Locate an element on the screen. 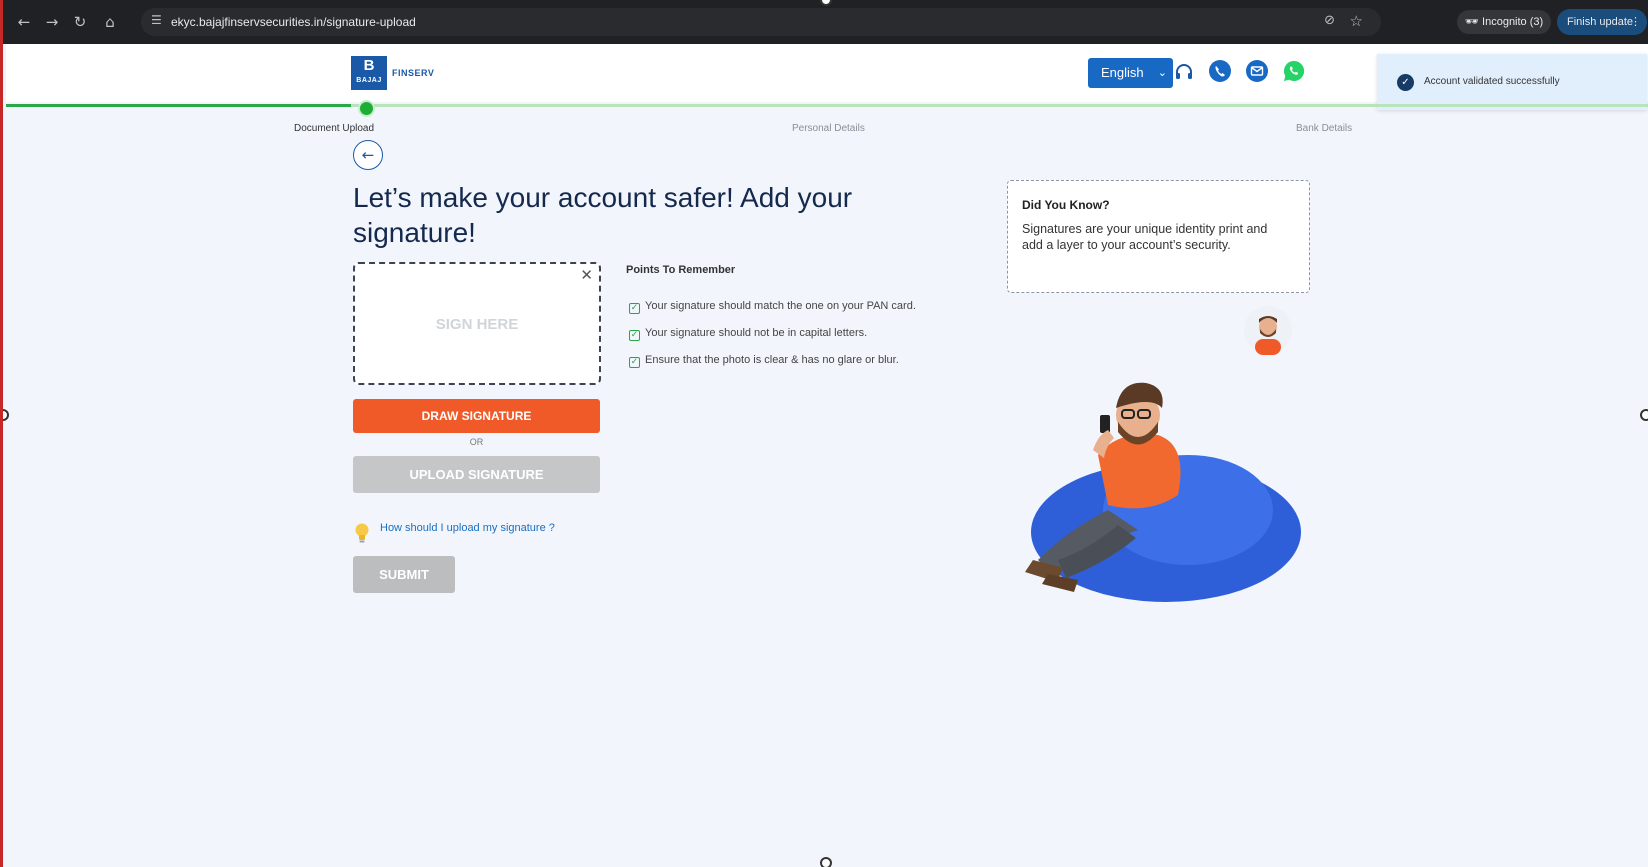  home-icon: ⌂ is located at coordinates (110, 22).